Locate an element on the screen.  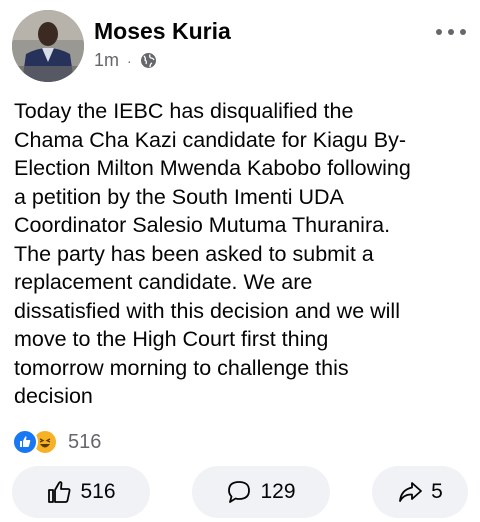
reaction-count: 516 is located at coordinates (85, 441).